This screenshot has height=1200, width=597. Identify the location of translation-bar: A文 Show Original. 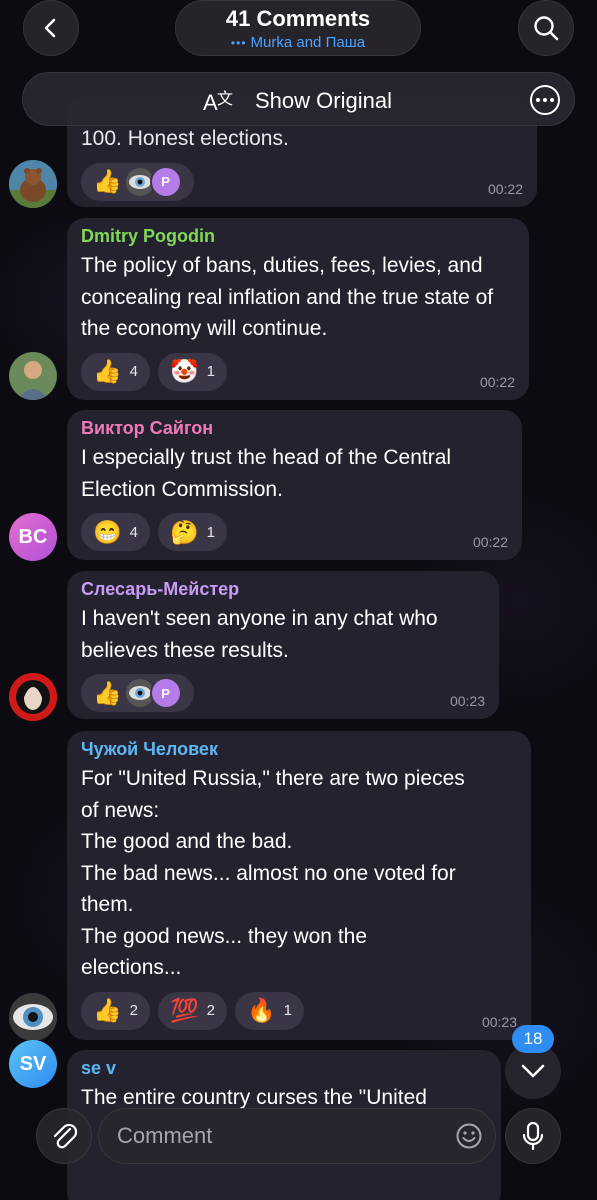
(298, 99).